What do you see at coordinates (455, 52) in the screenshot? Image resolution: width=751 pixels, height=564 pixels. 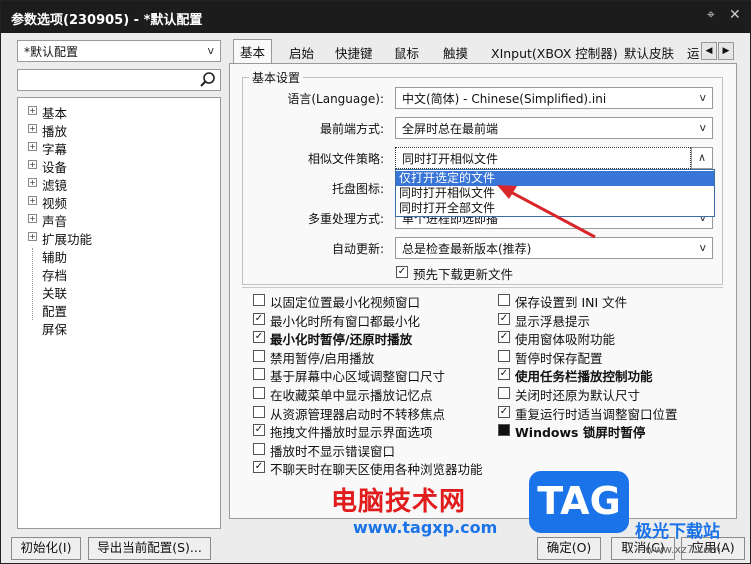 I see `tab-touch: 触摸` at bounding box center [455, 52].